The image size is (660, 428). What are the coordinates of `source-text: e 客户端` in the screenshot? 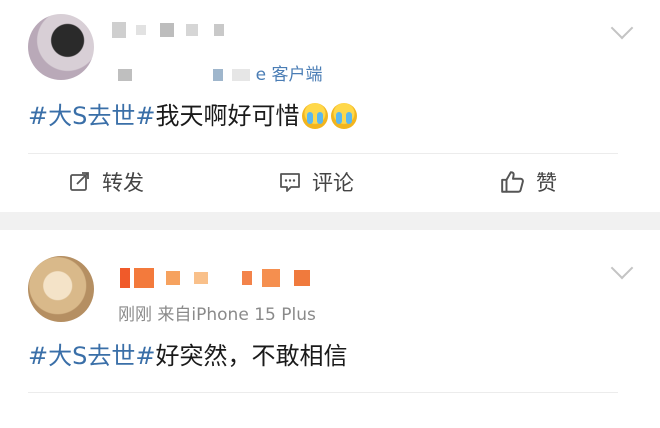 It's located at (289, 75).